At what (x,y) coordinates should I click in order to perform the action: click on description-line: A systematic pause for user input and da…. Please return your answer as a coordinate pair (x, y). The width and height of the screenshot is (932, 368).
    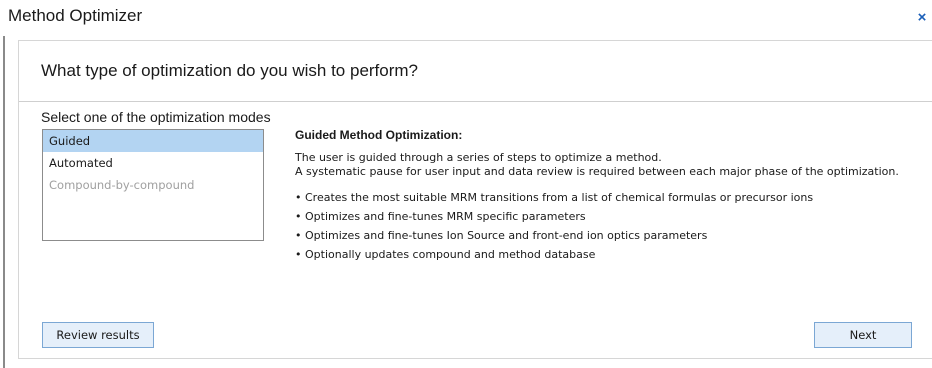
    Looking at the image, I should click on (597, 171).